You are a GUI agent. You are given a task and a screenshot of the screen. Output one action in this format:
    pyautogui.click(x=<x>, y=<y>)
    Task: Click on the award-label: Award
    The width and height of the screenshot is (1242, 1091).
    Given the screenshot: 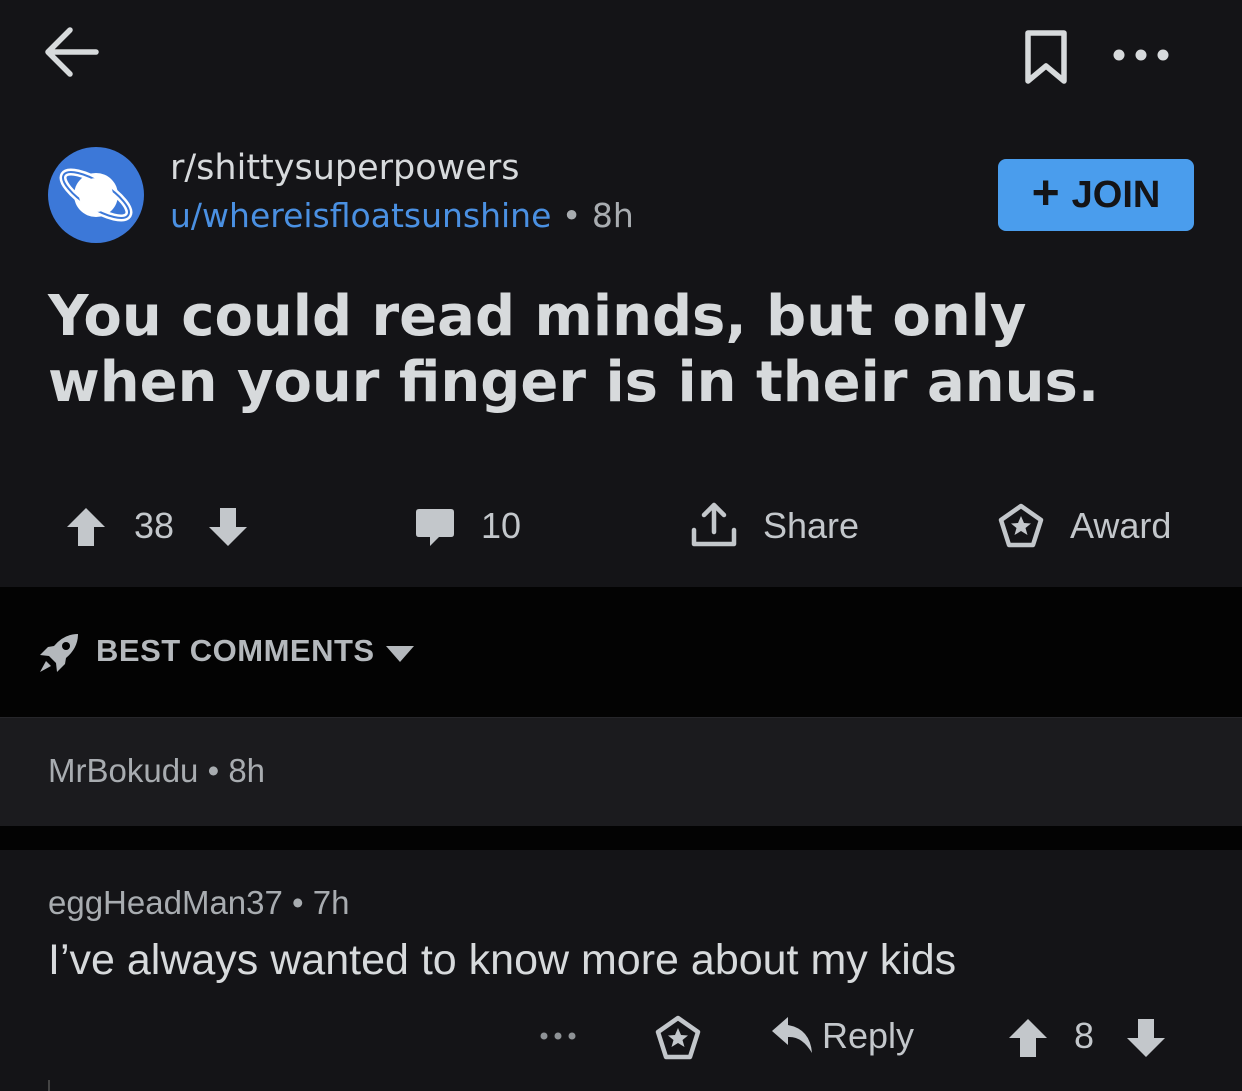 What is the action you would take?
    pyautogui.click(x=1120, y=526)
    